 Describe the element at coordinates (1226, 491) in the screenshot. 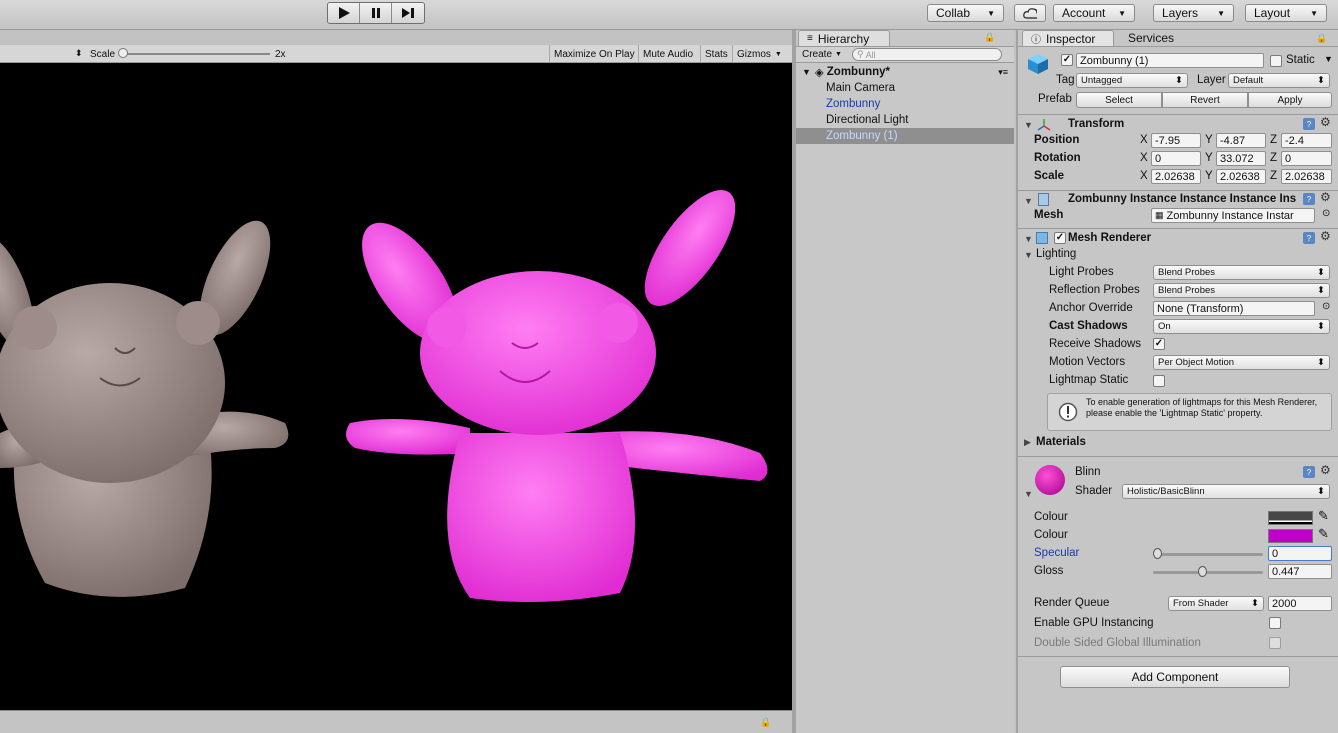

I see `shader-dropdown: Holistic/BasicBlinn ⬍` at that location.